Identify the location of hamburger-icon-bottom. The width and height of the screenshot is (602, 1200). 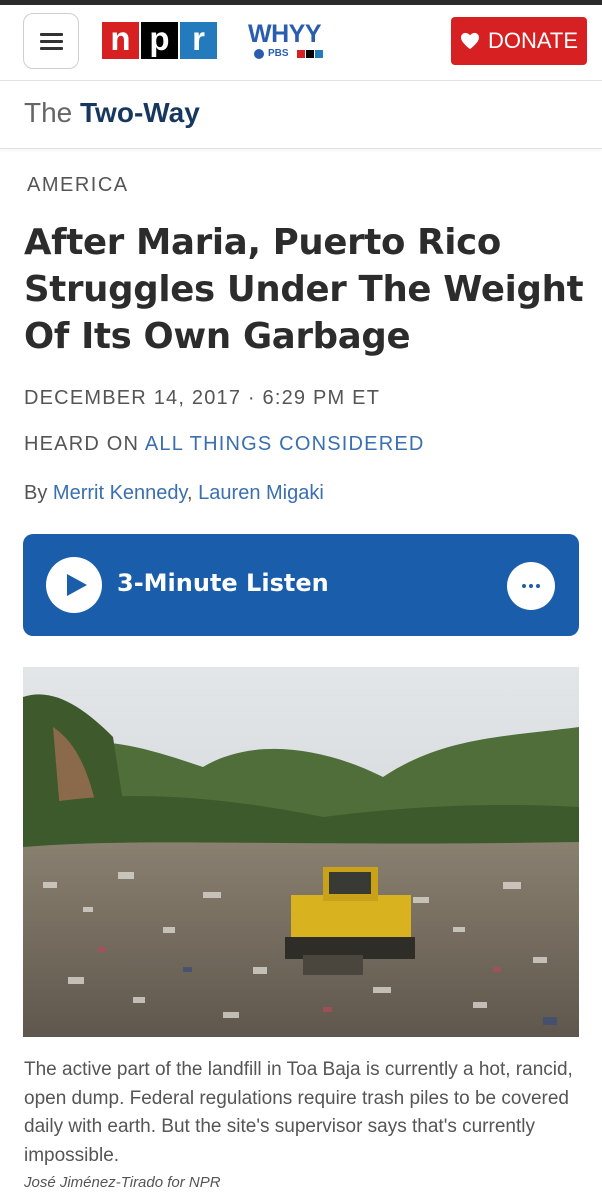
(51, 48).